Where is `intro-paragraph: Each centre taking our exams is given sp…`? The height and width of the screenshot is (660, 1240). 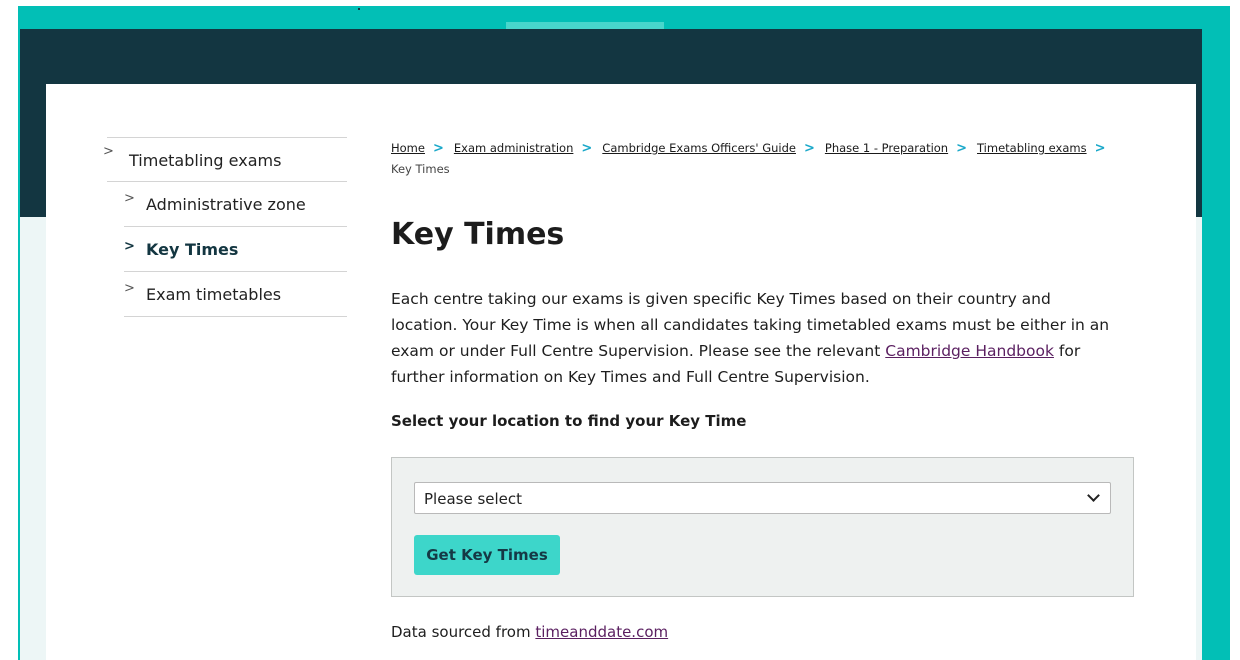 intro-paragraph: Each centre taking our exams is given sp… is located at coordinates (756, 338).